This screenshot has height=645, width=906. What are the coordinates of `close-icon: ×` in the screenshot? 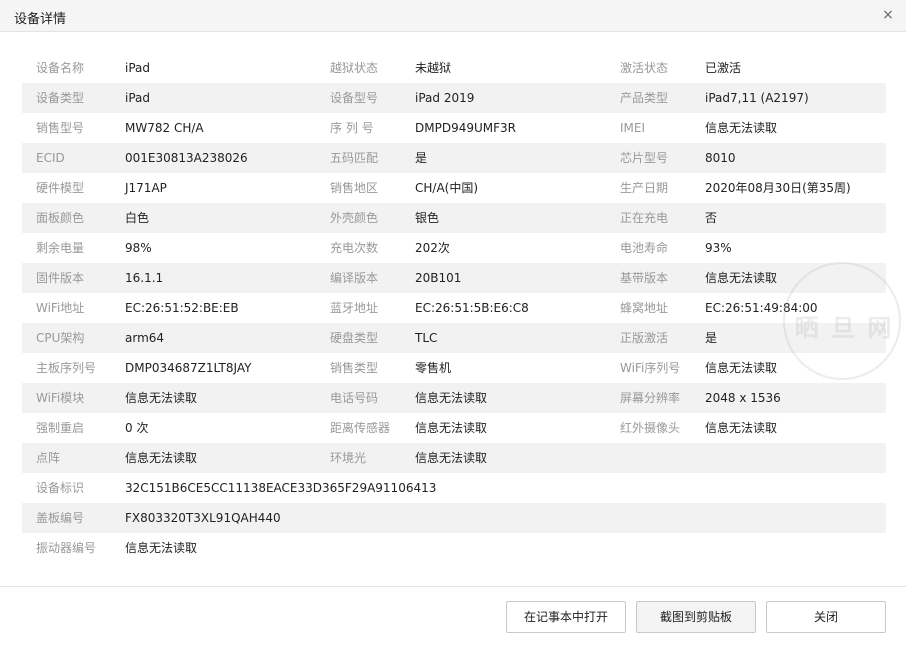 It's located at (888, 15).